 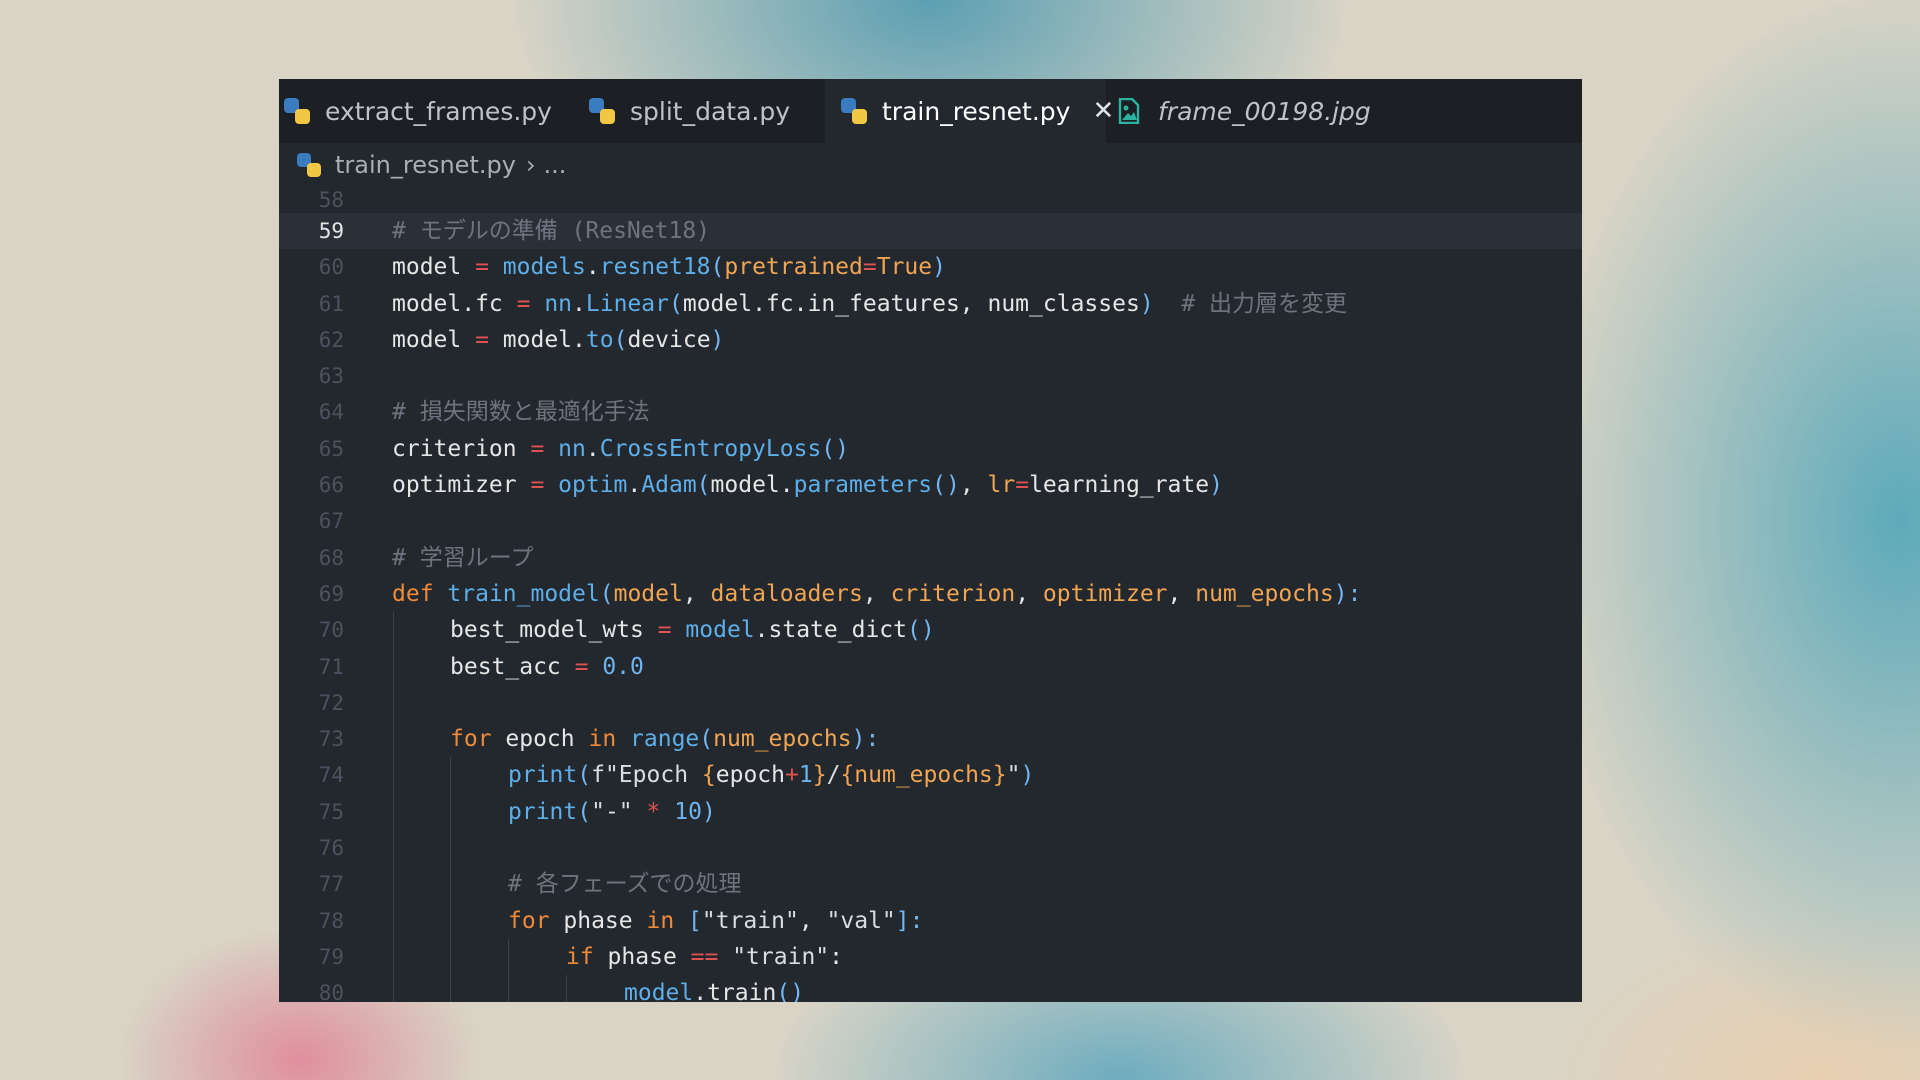 What do you see at coordinates (930, 666) in the screenshot?
I see `code-line: 71 best_acc = 0.0` at bounding box center [930, 666].